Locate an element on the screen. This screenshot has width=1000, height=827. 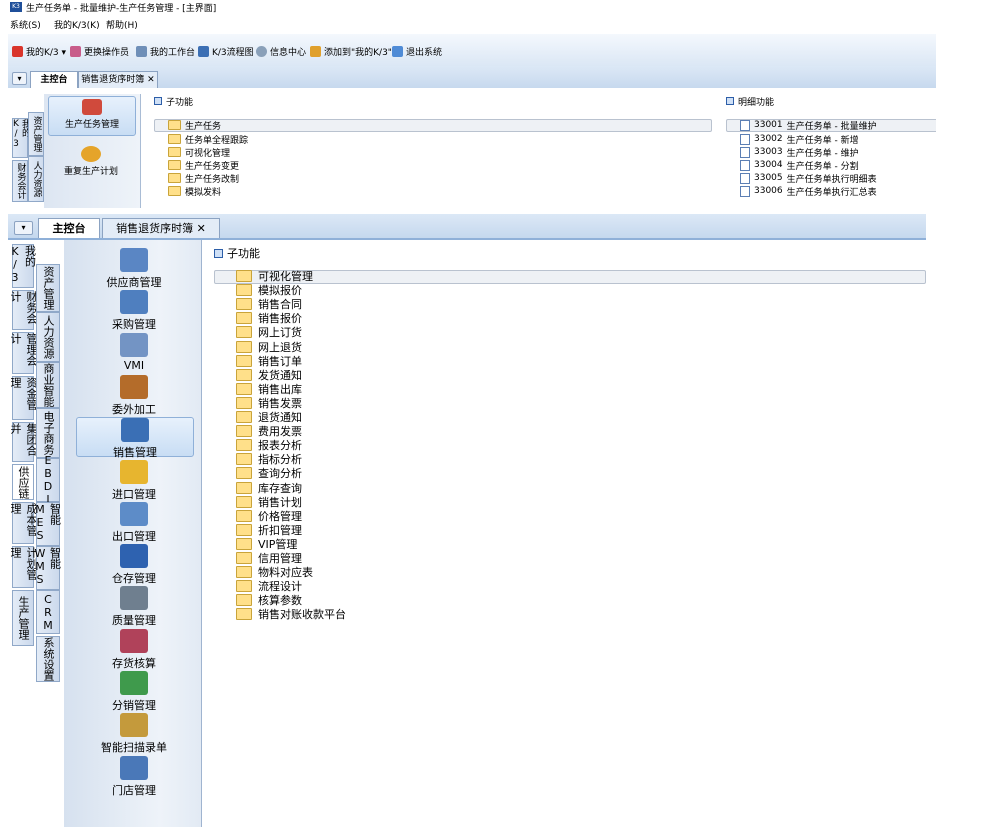
tree-item: 发货通知 is located at coordinates (269, 375).